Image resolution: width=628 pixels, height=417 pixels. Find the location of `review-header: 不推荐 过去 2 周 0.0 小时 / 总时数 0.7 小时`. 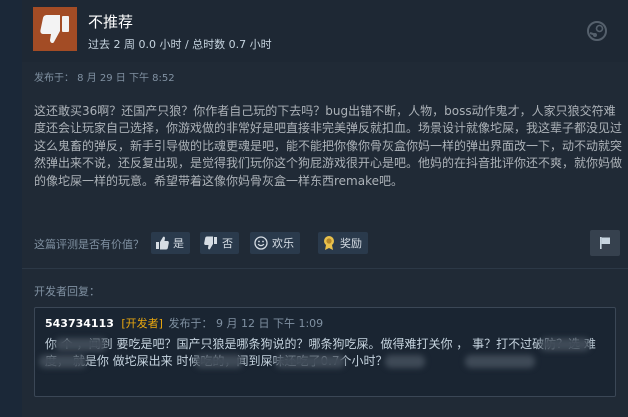

review-header: 不推荐 过去 2 周 0.0 小时 / 总时数 0.7 小时 is located at coordinates (325, 31).